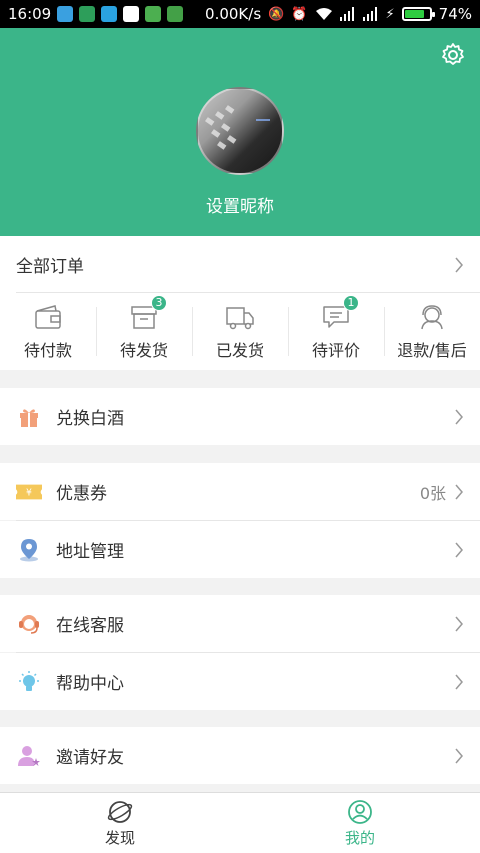  What do you see at coordinates (240, 264) in the screenshot?
I see `all-orders-row: 全部订单` at bounding box center [240, 264].